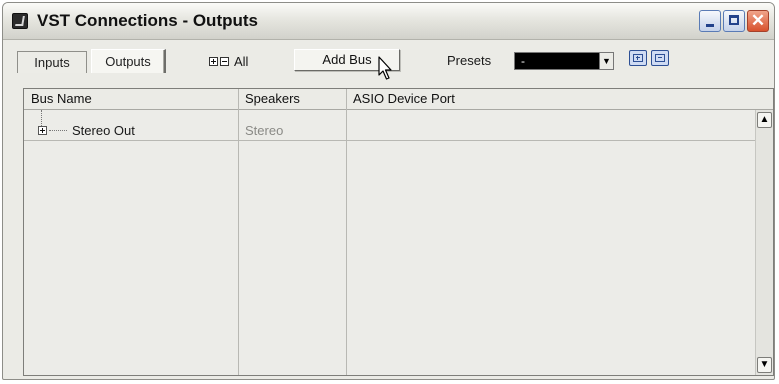 The height and width of the screenshot is (384, 779). What do you see at coordinates (764, 120) in the screenshot?
I see `scroll-up-icon: ▲` at bounding box center [764, 120].